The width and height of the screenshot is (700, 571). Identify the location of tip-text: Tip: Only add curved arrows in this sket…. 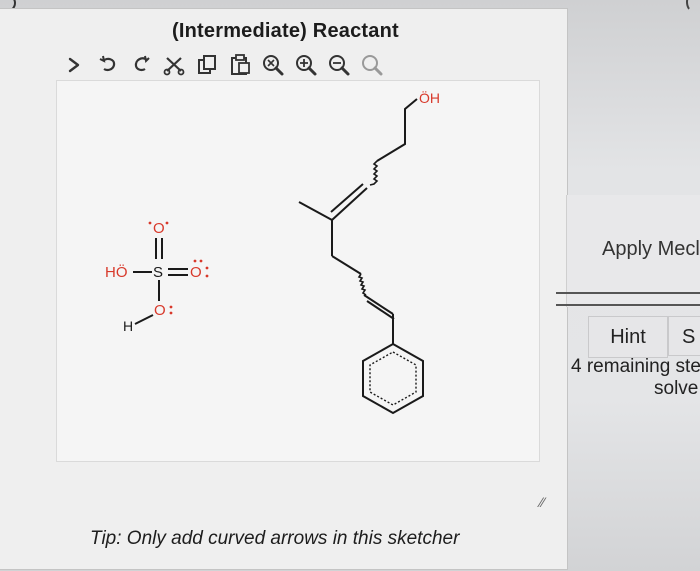
(275, 538).